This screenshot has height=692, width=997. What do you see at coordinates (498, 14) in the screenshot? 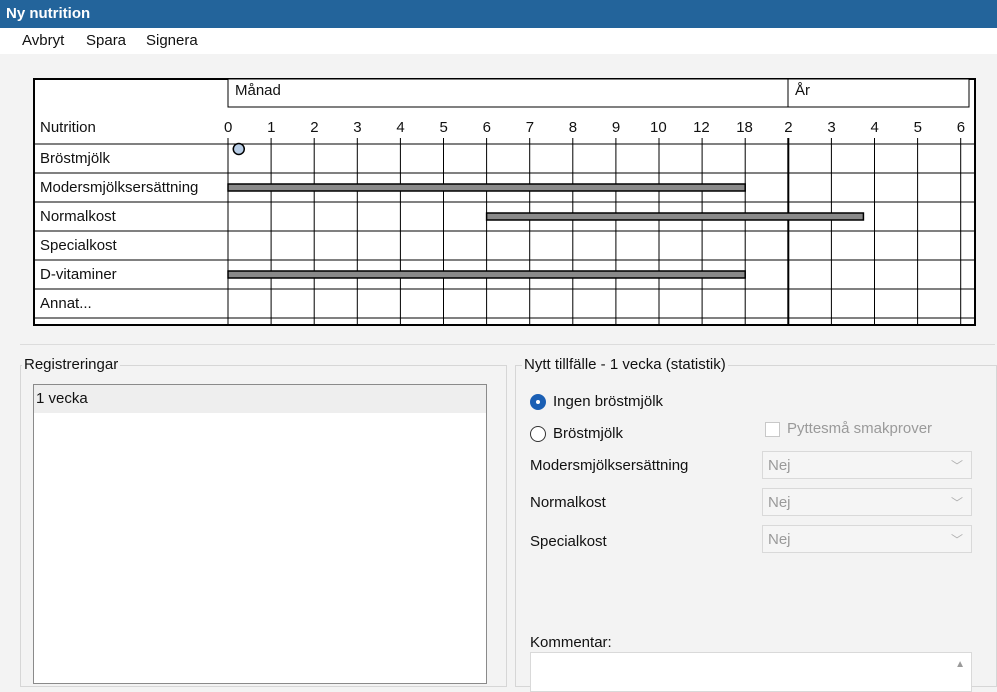
I see `window-title: Ny nutrition` at bounding box center [498, 14].